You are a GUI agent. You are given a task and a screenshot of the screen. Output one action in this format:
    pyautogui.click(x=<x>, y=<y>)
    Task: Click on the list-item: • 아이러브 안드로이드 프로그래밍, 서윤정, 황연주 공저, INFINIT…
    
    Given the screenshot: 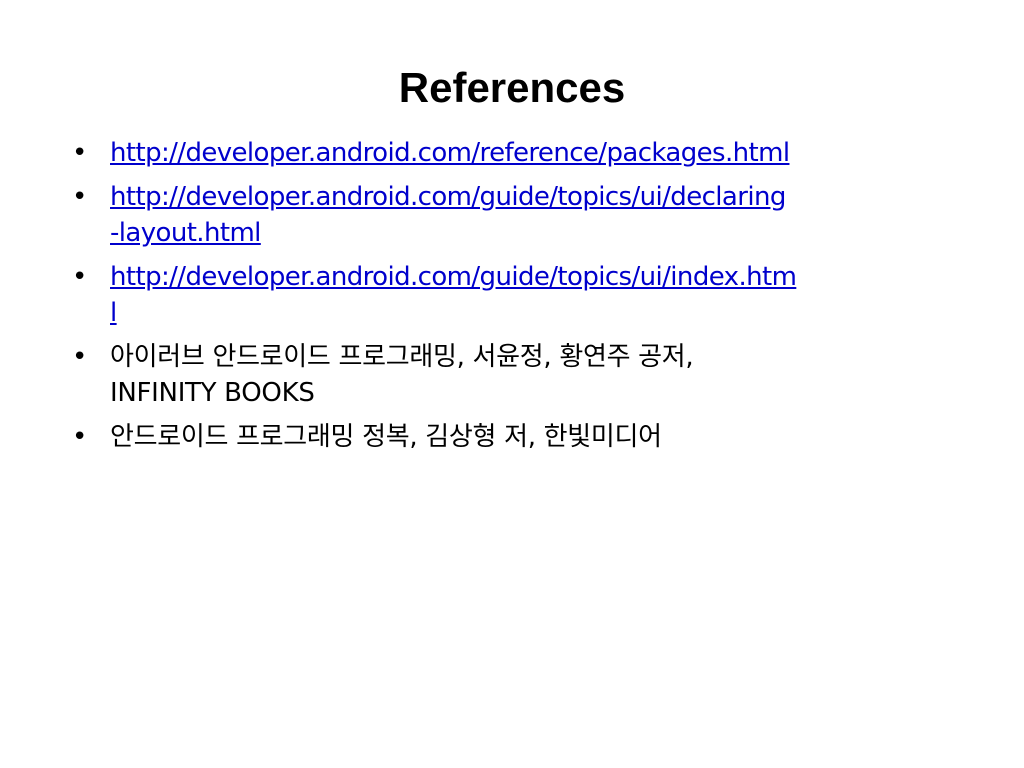 What is the action you would take?
    pyautogui.click(x=522, y=375)
    